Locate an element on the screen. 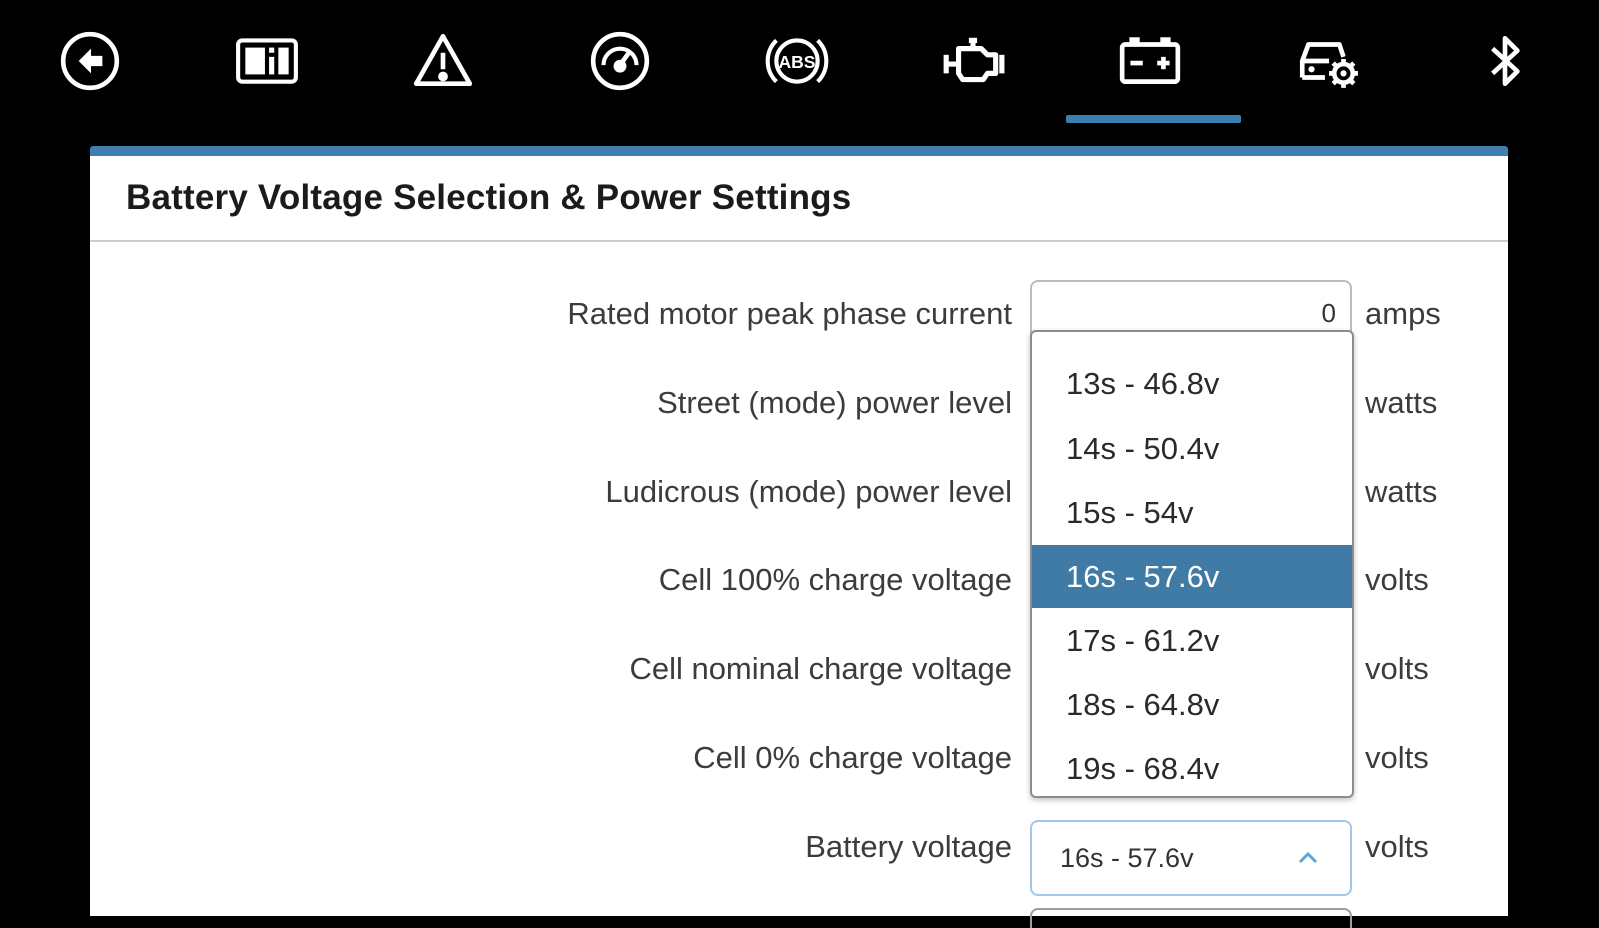  dropdown-option: 15s - 54v is located at coordinates (1192, 512).